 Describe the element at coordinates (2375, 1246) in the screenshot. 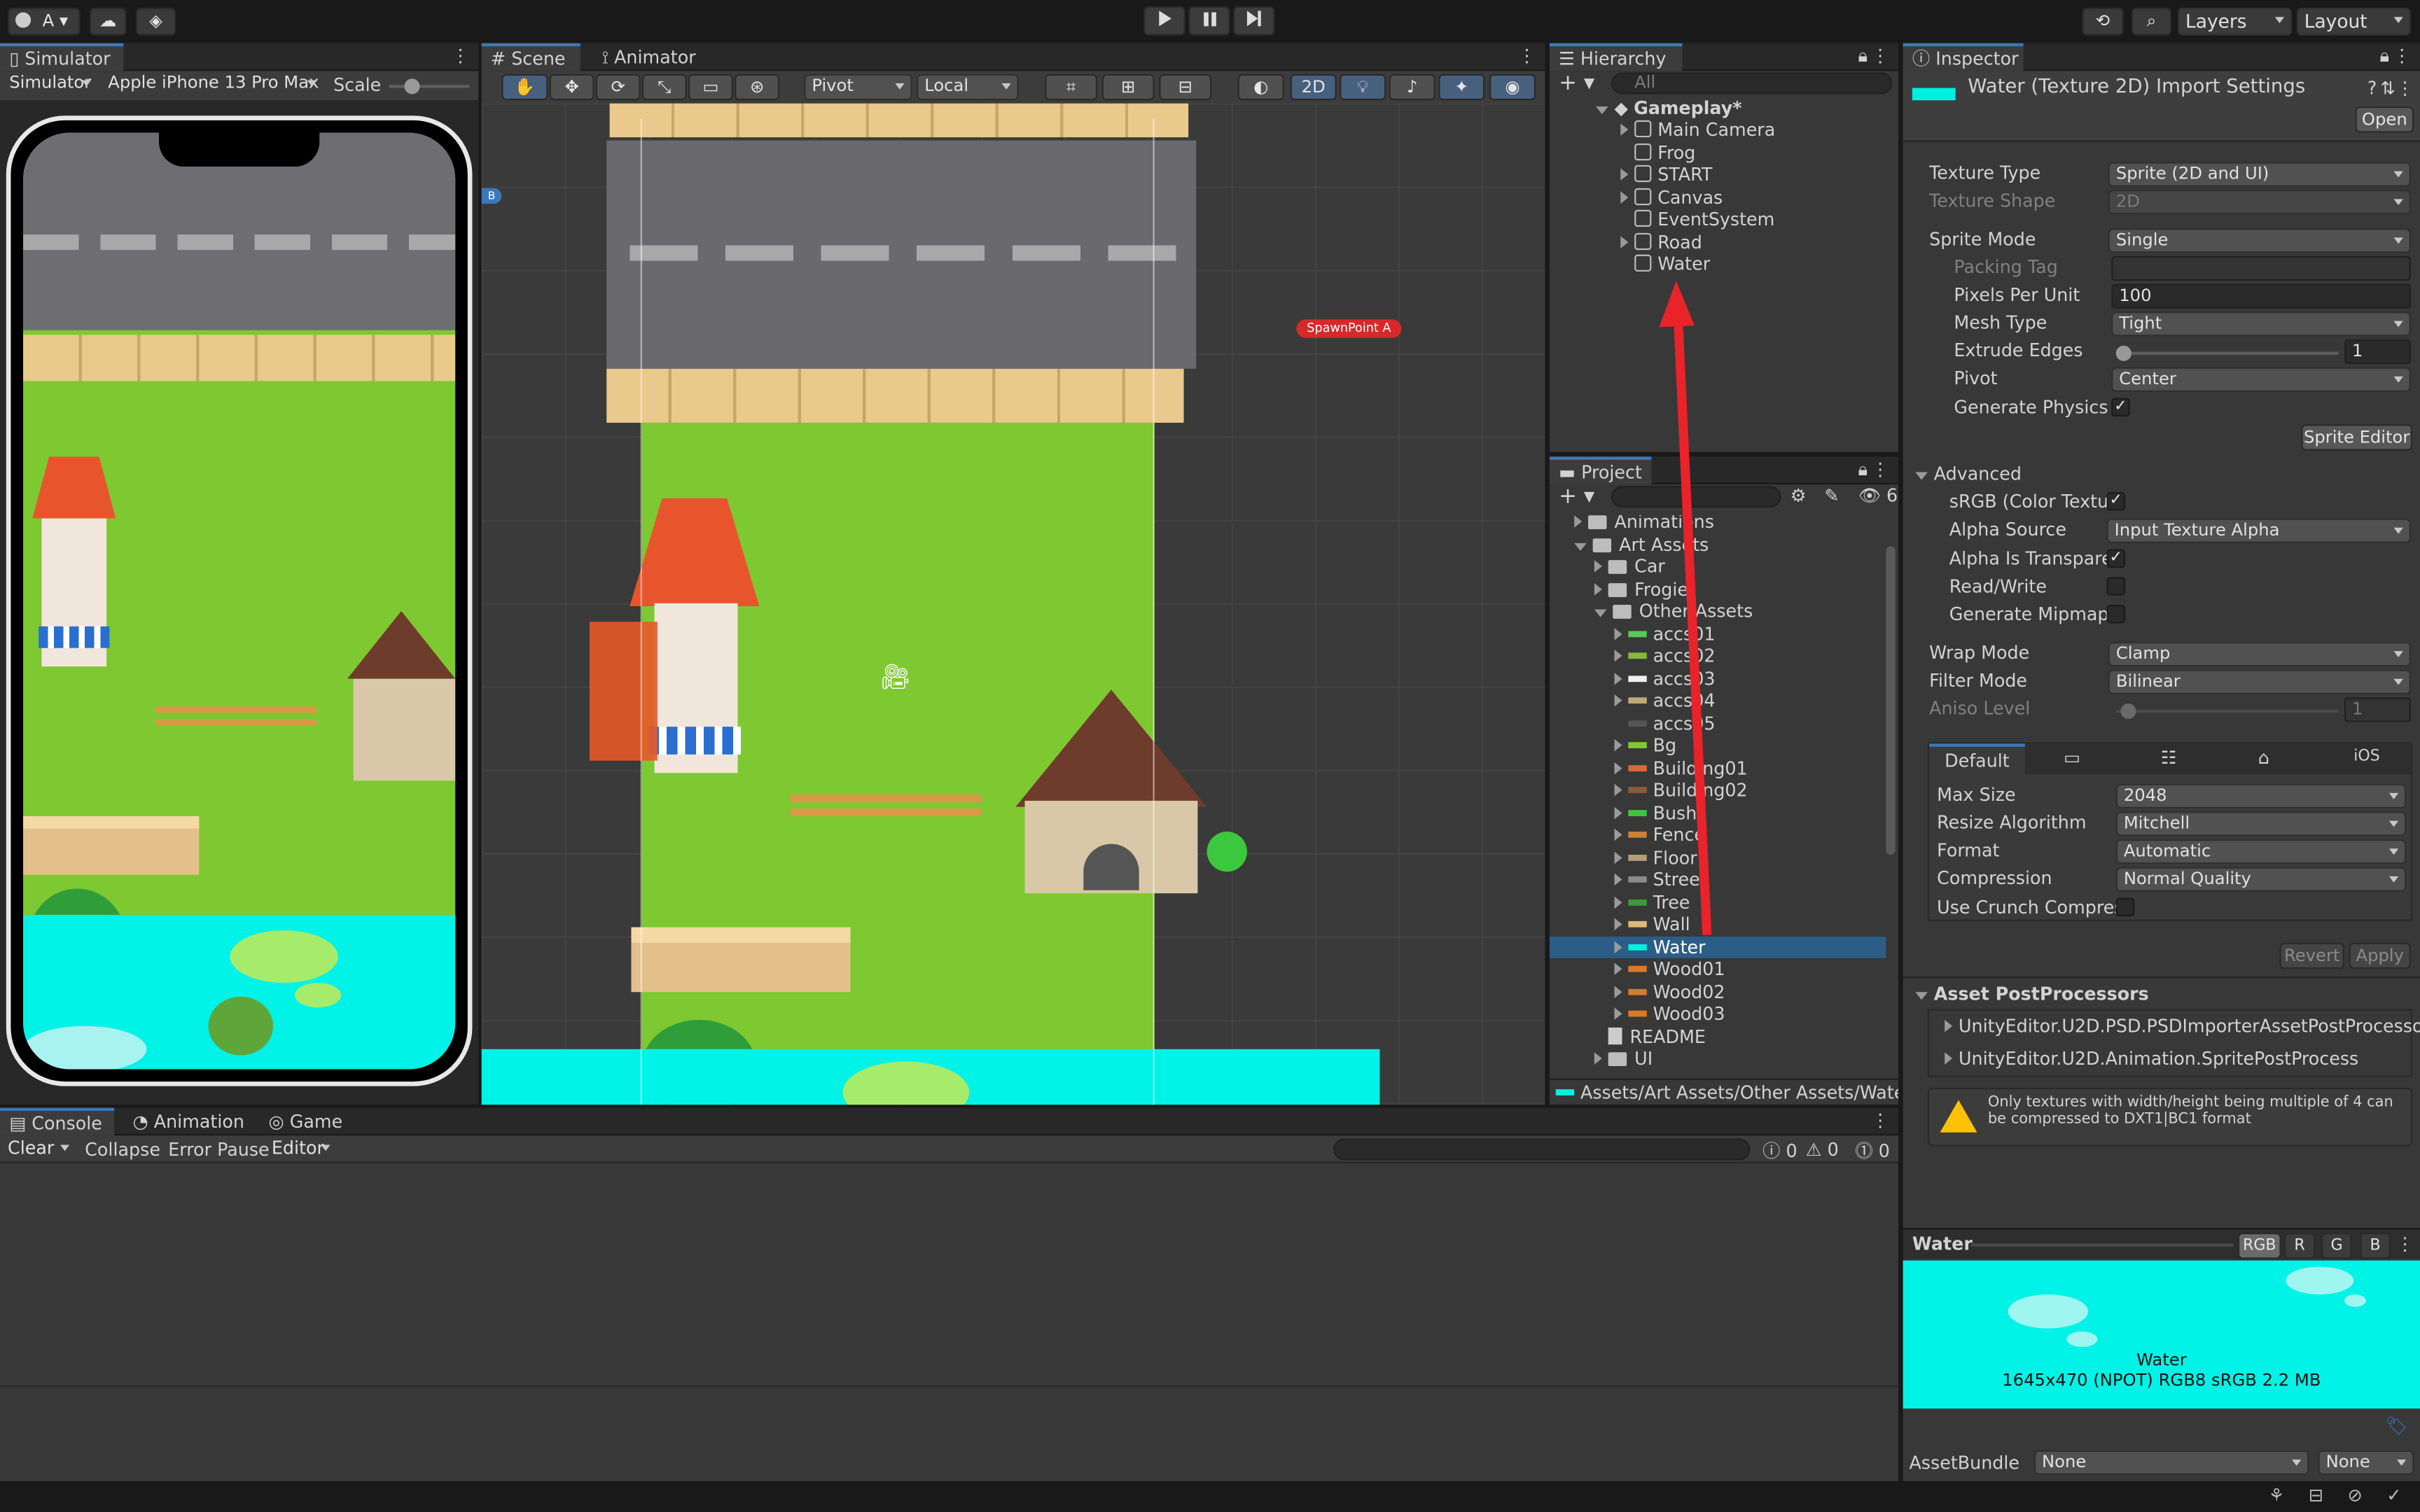

I see `channel-b: B` at that location.